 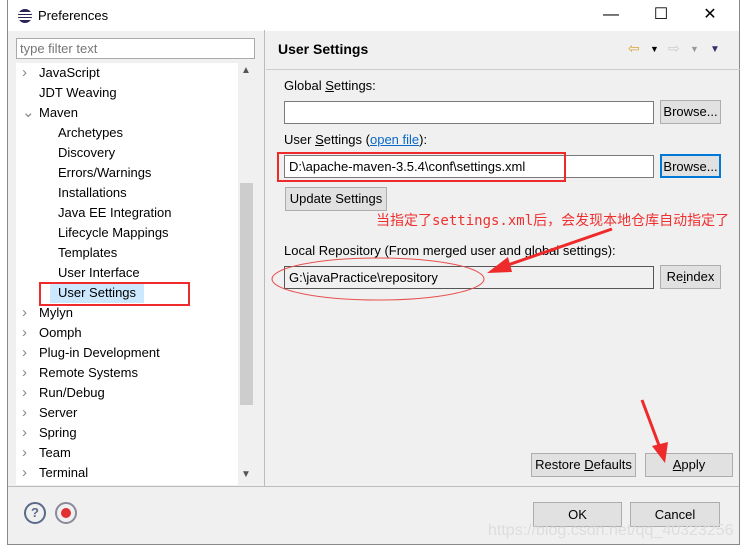 I want to click on annotation-ellipse, so click(x=378, y=279).